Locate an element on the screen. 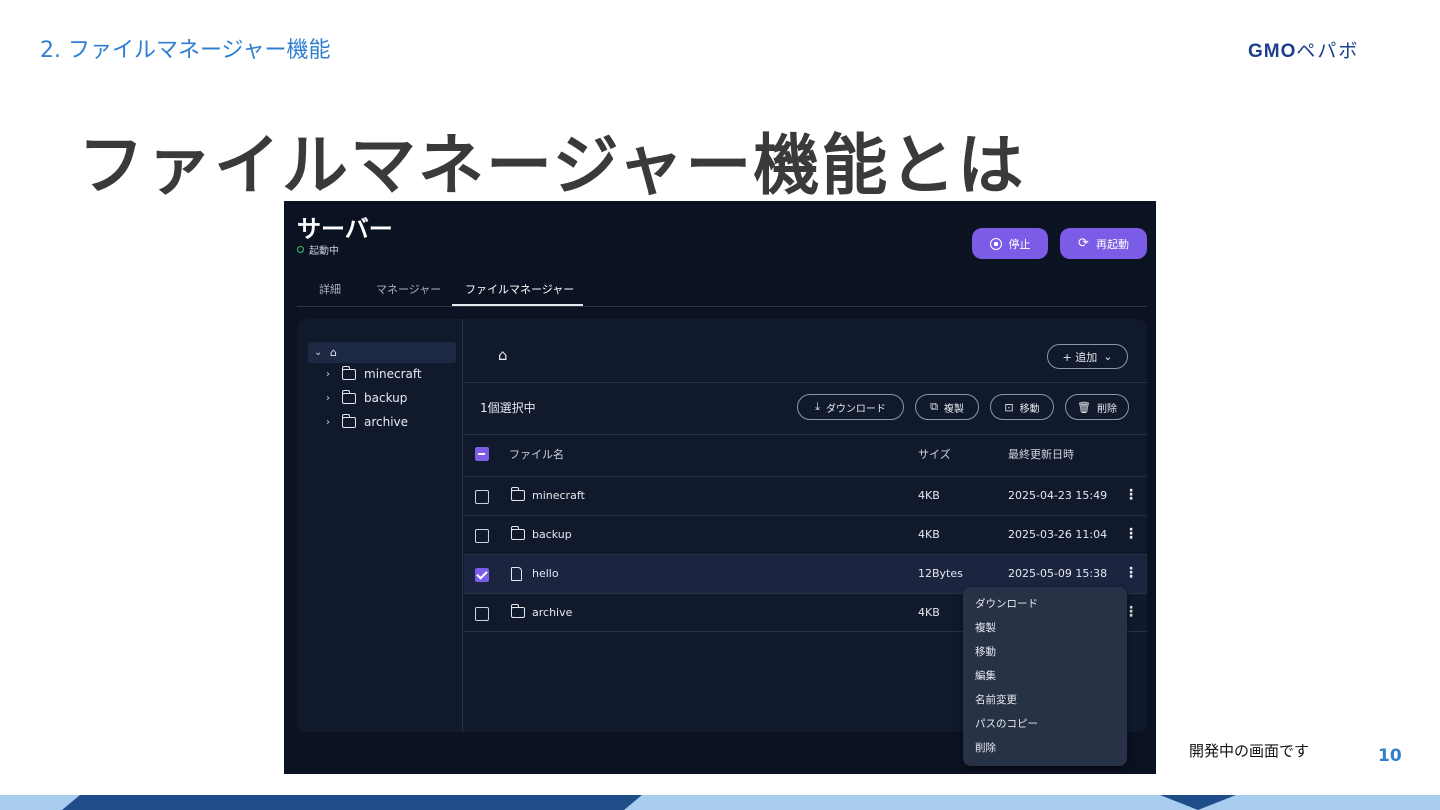 This screenshot has height=810, width=1440. table-row: backup 4KB 2025-03-26 11:04 ⋮ is located at coordinates (805, 534).